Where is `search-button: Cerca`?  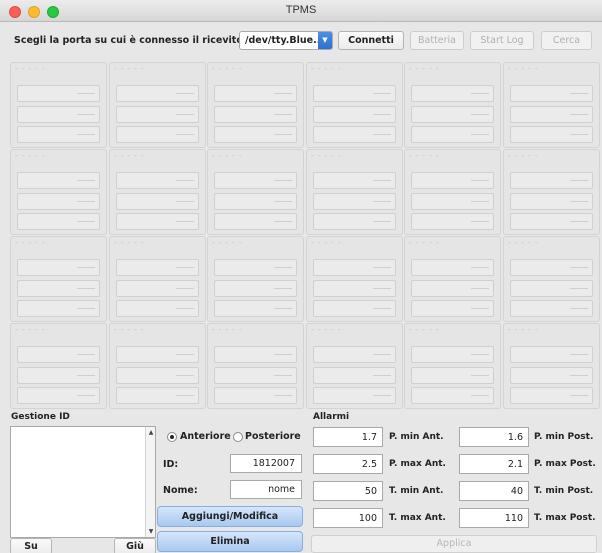 search-button: Cerca is located at coordinates (566, 40).